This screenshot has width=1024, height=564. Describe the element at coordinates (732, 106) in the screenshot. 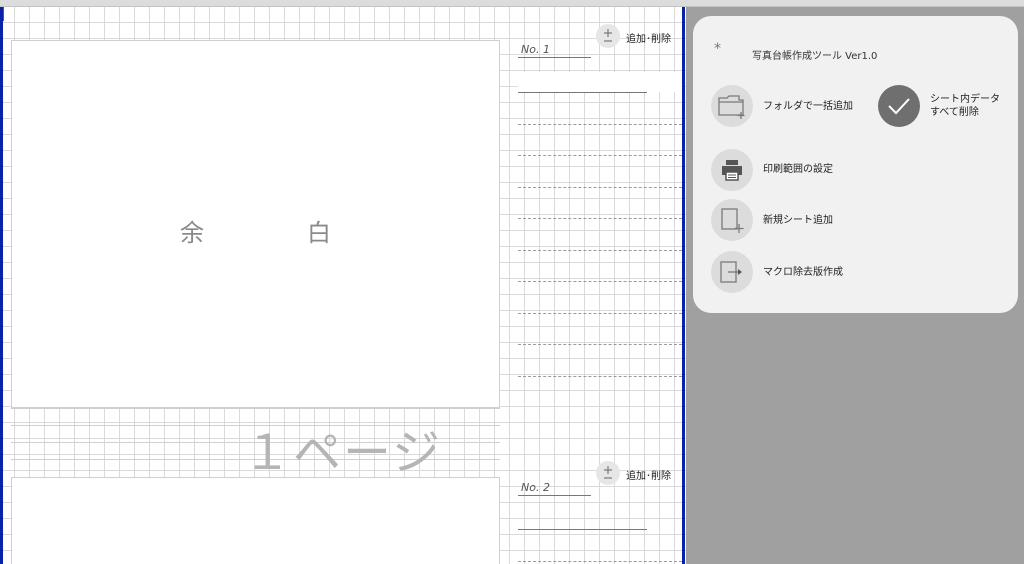

I see `folder-add-icon` at that location.